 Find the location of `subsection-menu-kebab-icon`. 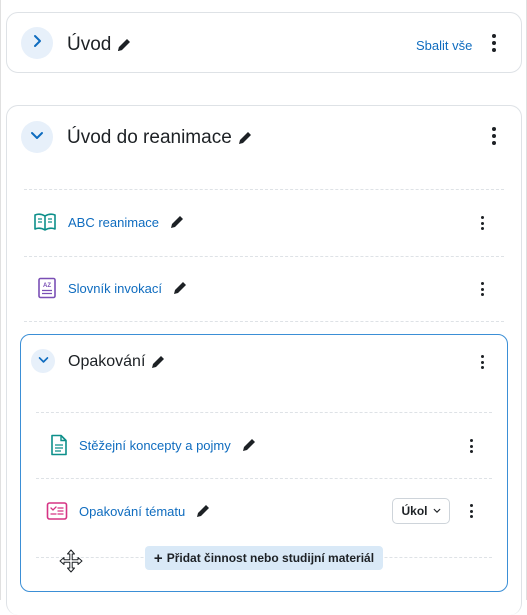

subsection-menu-kebab-icon is located at coordinates (482, 362).